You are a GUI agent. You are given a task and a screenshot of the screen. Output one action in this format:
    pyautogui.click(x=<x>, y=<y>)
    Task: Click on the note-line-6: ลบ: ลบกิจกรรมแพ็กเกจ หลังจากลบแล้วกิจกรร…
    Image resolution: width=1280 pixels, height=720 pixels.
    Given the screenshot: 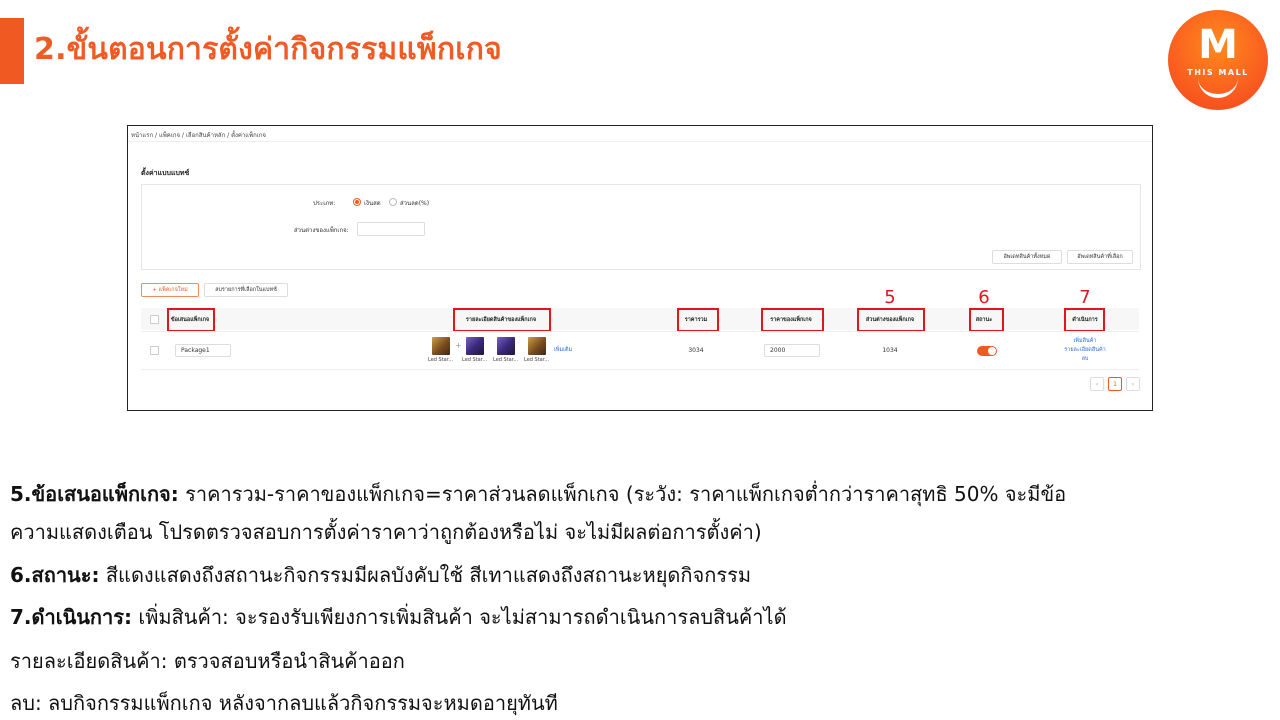 What is the action you would take?
    pyautogui.click(x=284, y=703)
    